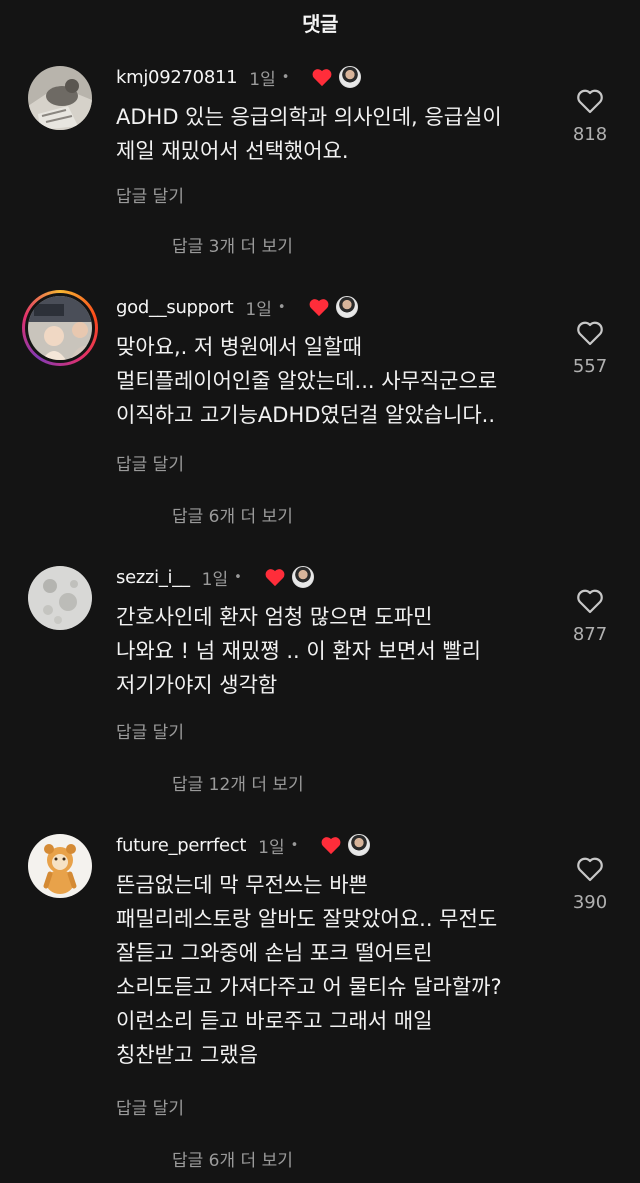 The image size is (640, 1183). What do you see at coordinates (590, 348) in the screenshot?
I see `like-button: 557` at bounding box center [590, 348].